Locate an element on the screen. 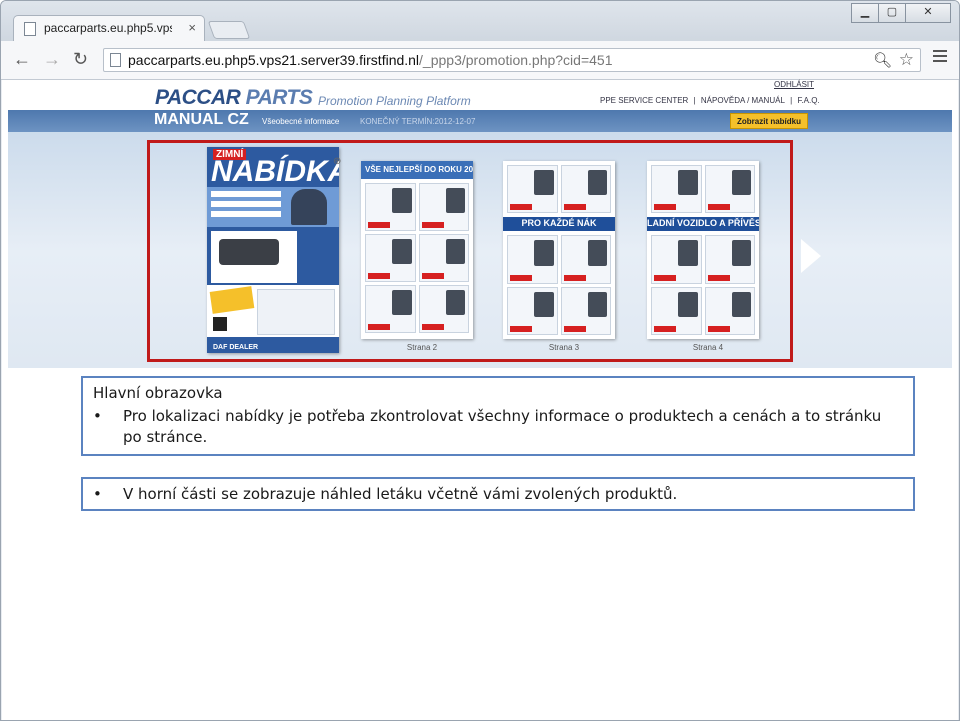  leaflet-page-2: VŠE NEJLEPŠÍ DO ROKU 2013 is located at coordinates (417, 250).